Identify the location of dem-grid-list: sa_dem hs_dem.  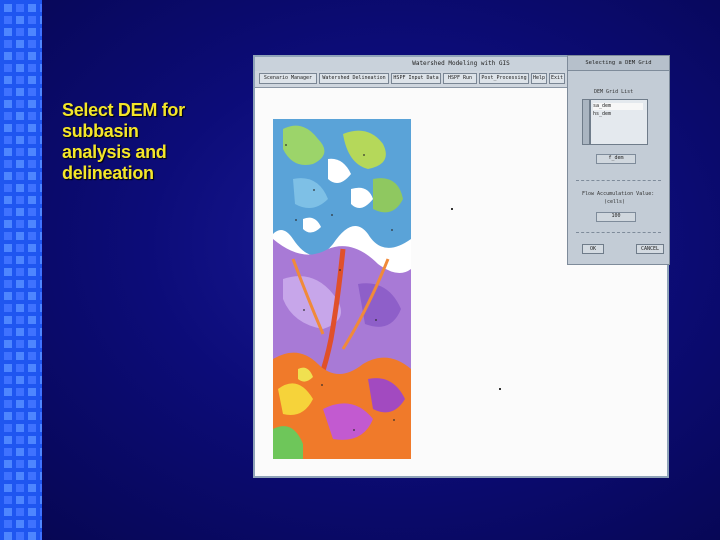
(619, 122).